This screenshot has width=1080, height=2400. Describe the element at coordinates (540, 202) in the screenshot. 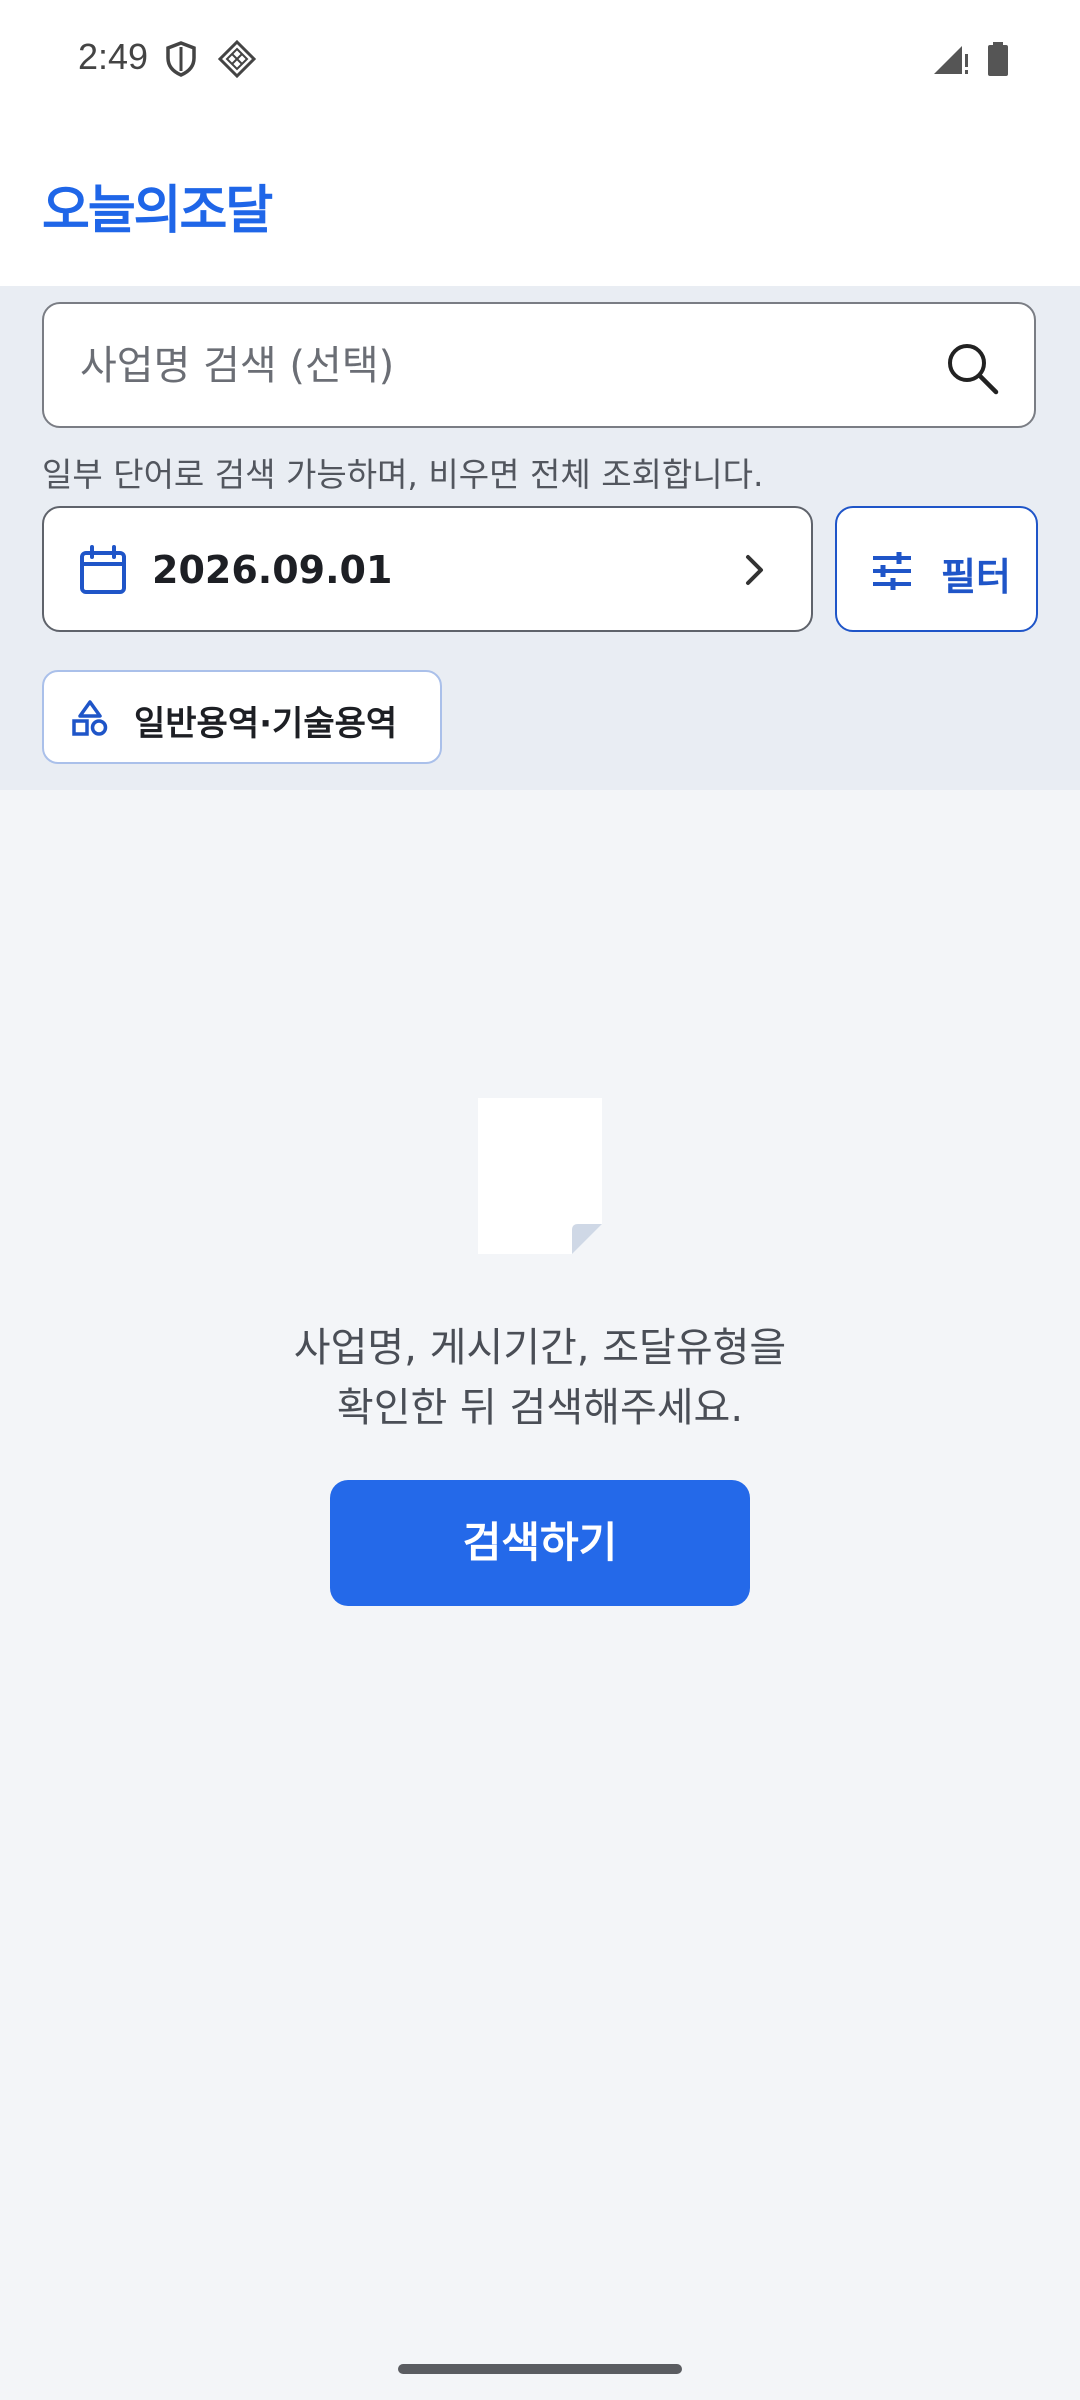

I see `app-header: 오늘의조달` at that location.